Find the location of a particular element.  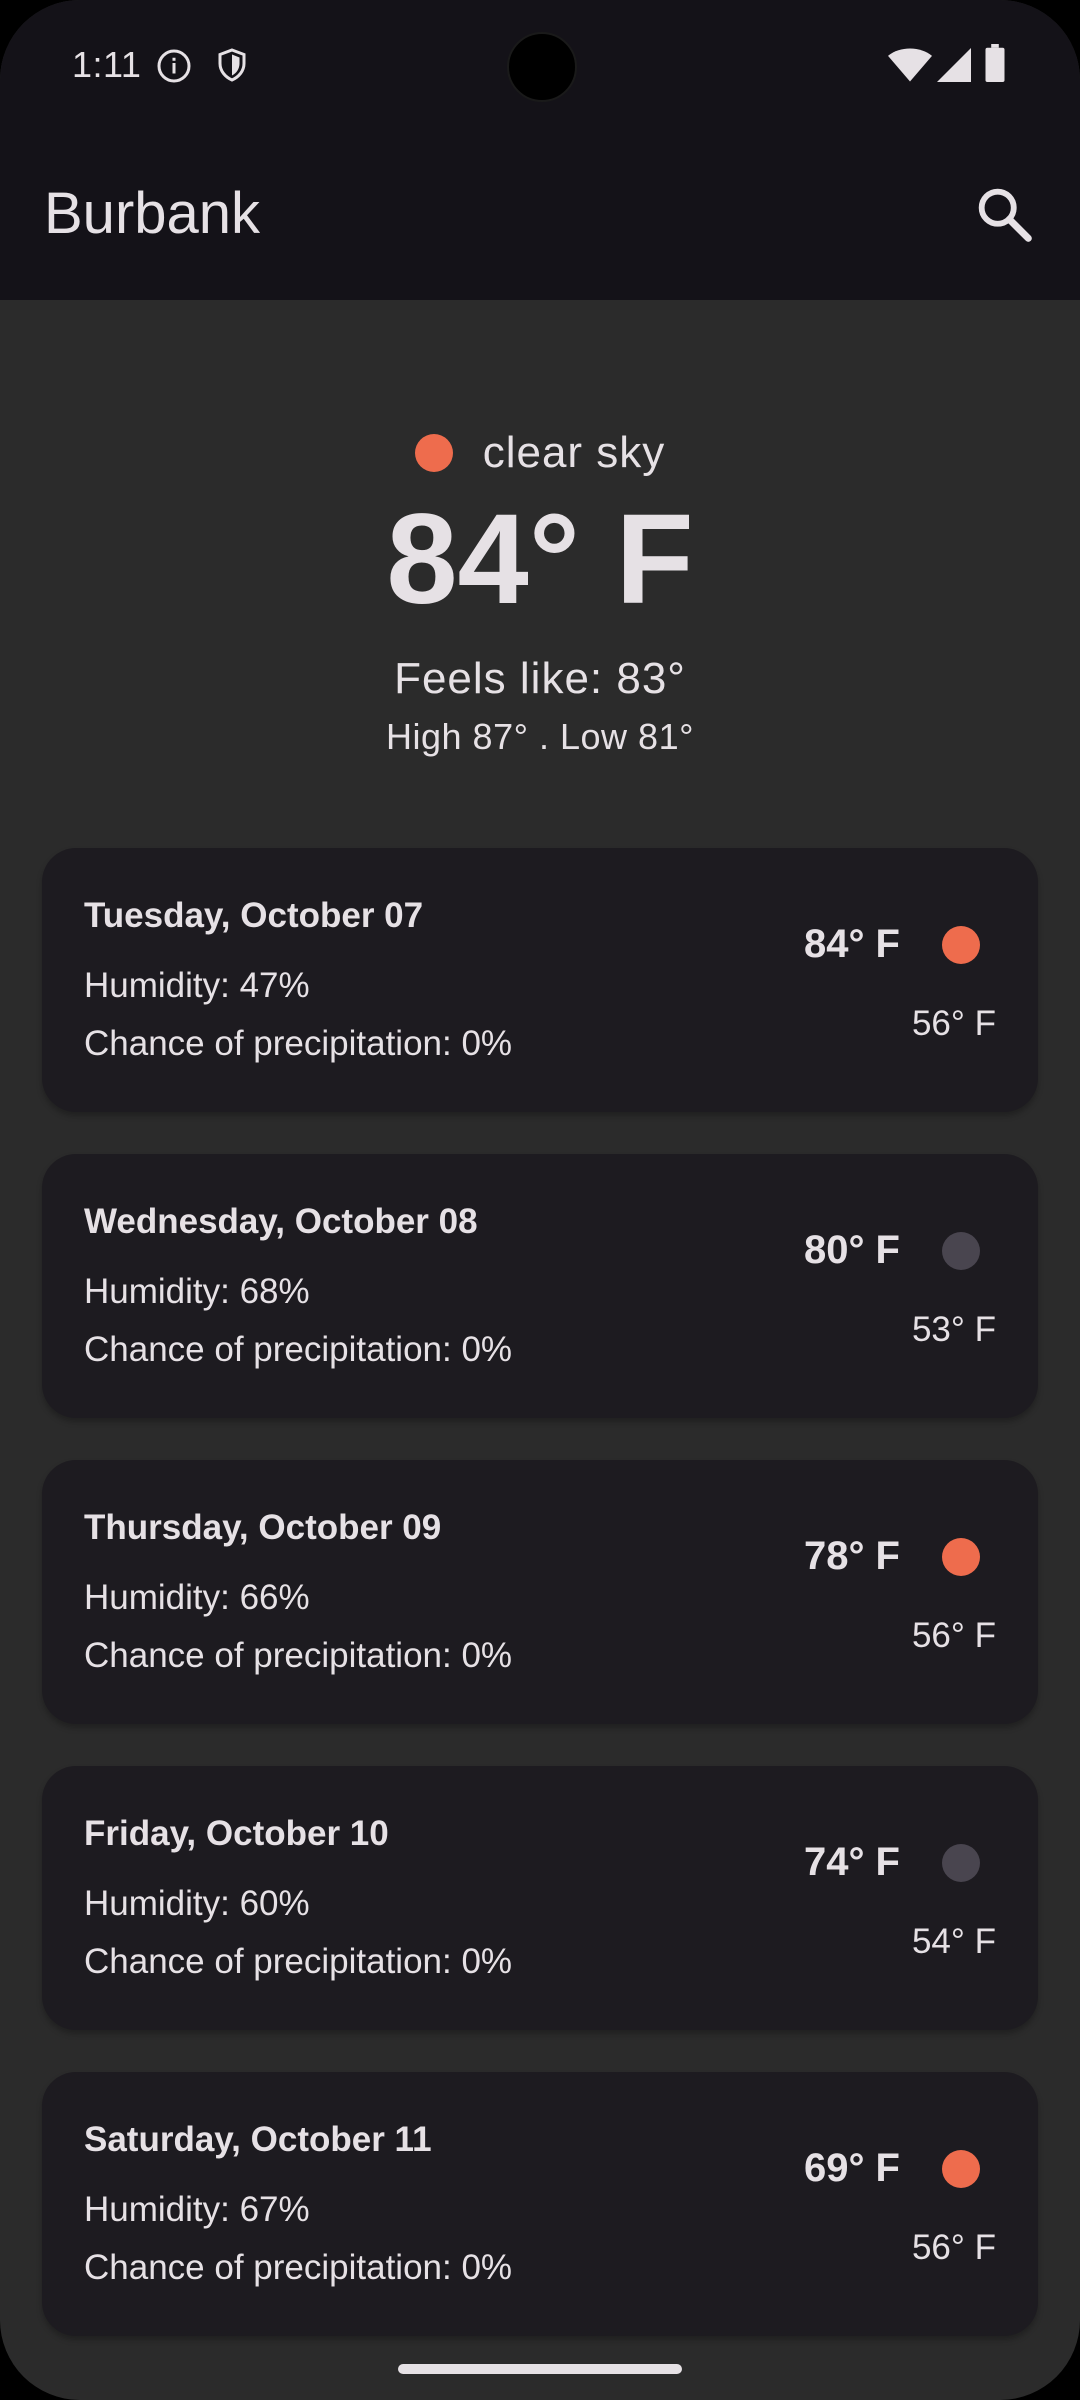

forecast-low: 53° F is located at coordinates (953, 1329).